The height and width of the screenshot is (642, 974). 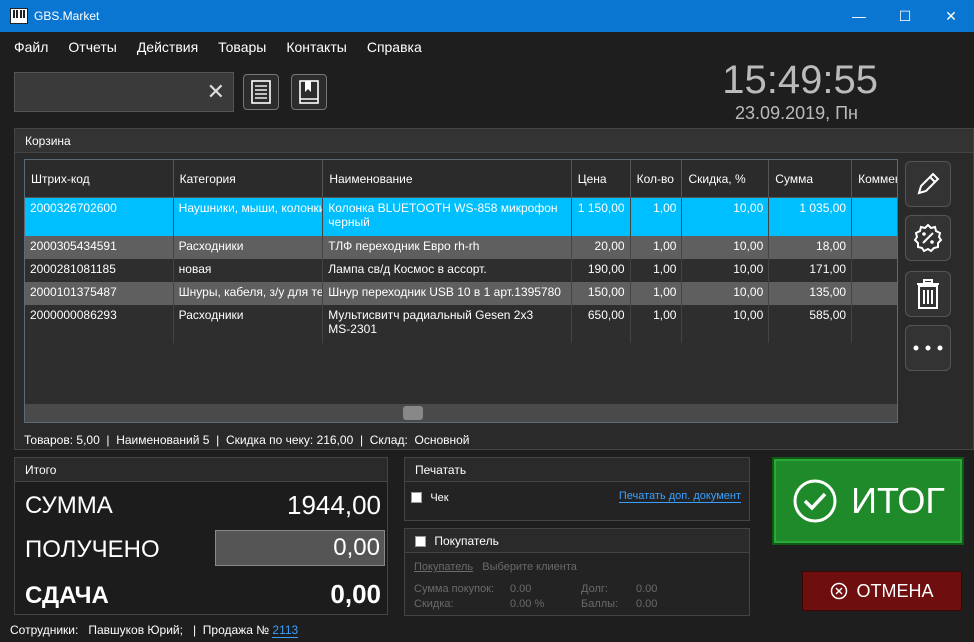 I want to click on catalog-button, so click(x=309, y=92).